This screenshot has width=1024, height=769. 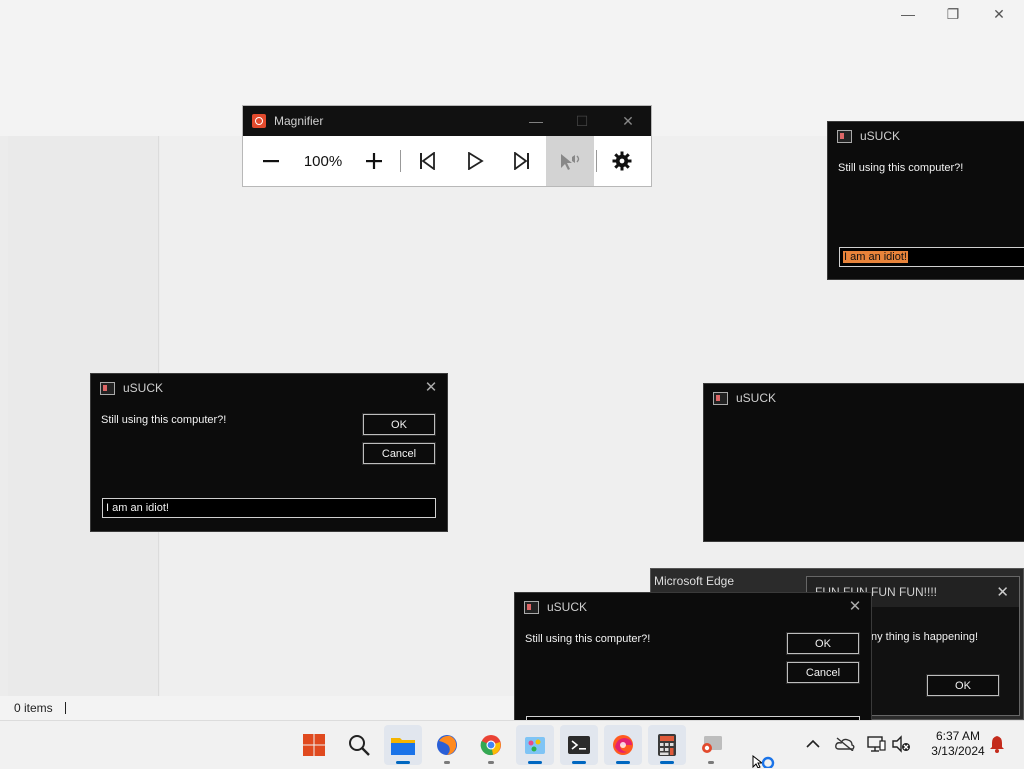 I want to click on network-tray-button, so click(x=876, y=744).